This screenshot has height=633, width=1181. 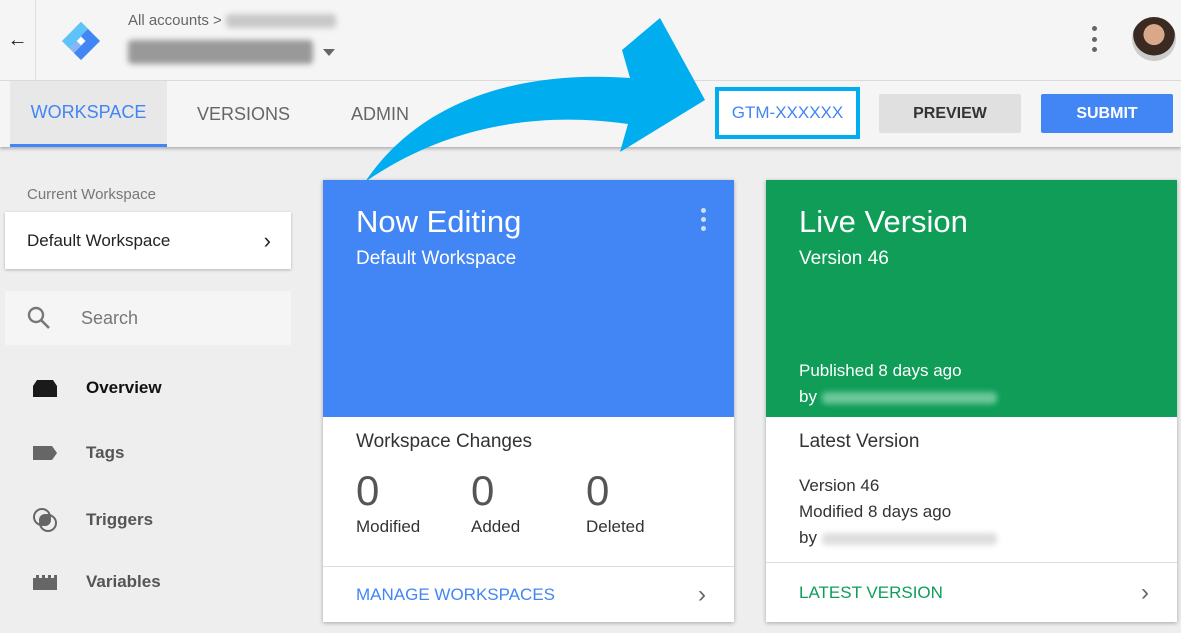 What do you see at coordinates (38, 317) in the screenshot?
I see `search-icon` at bounding box center [38, 317].